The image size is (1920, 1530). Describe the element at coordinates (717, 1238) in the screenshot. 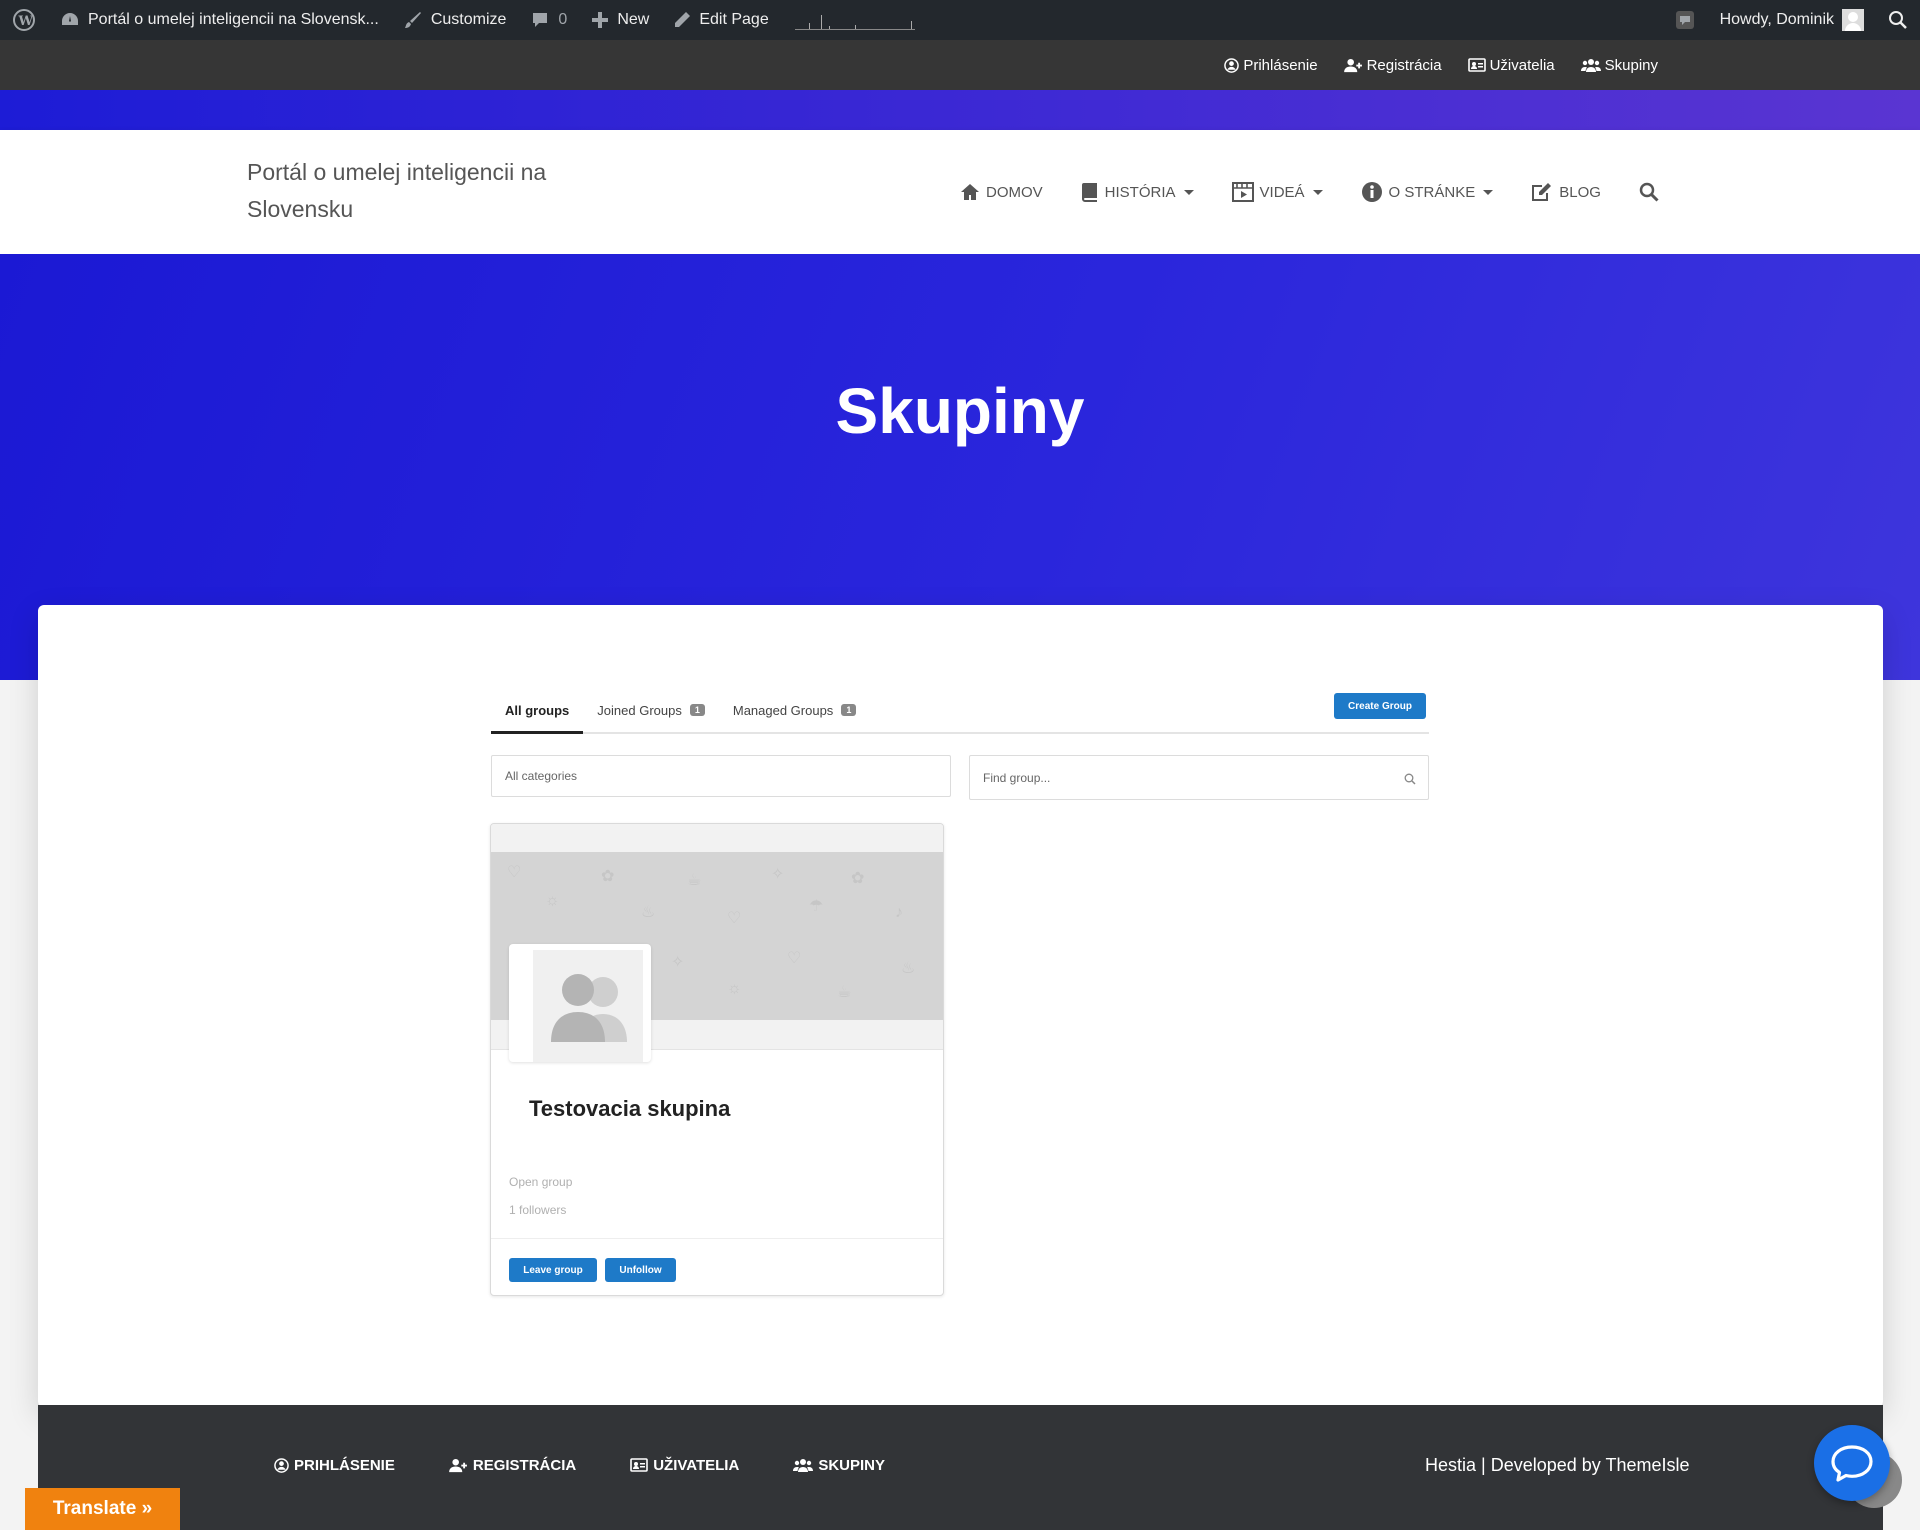

I see `divider` at that location.